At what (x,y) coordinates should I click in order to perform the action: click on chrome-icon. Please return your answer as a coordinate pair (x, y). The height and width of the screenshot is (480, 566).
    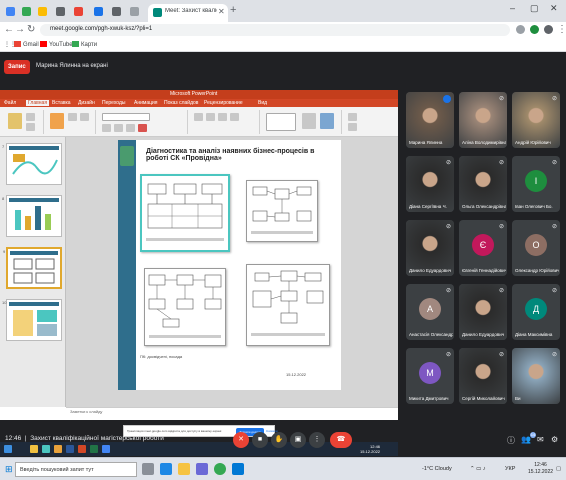
    Looking at the image, I should click on (220, 469).